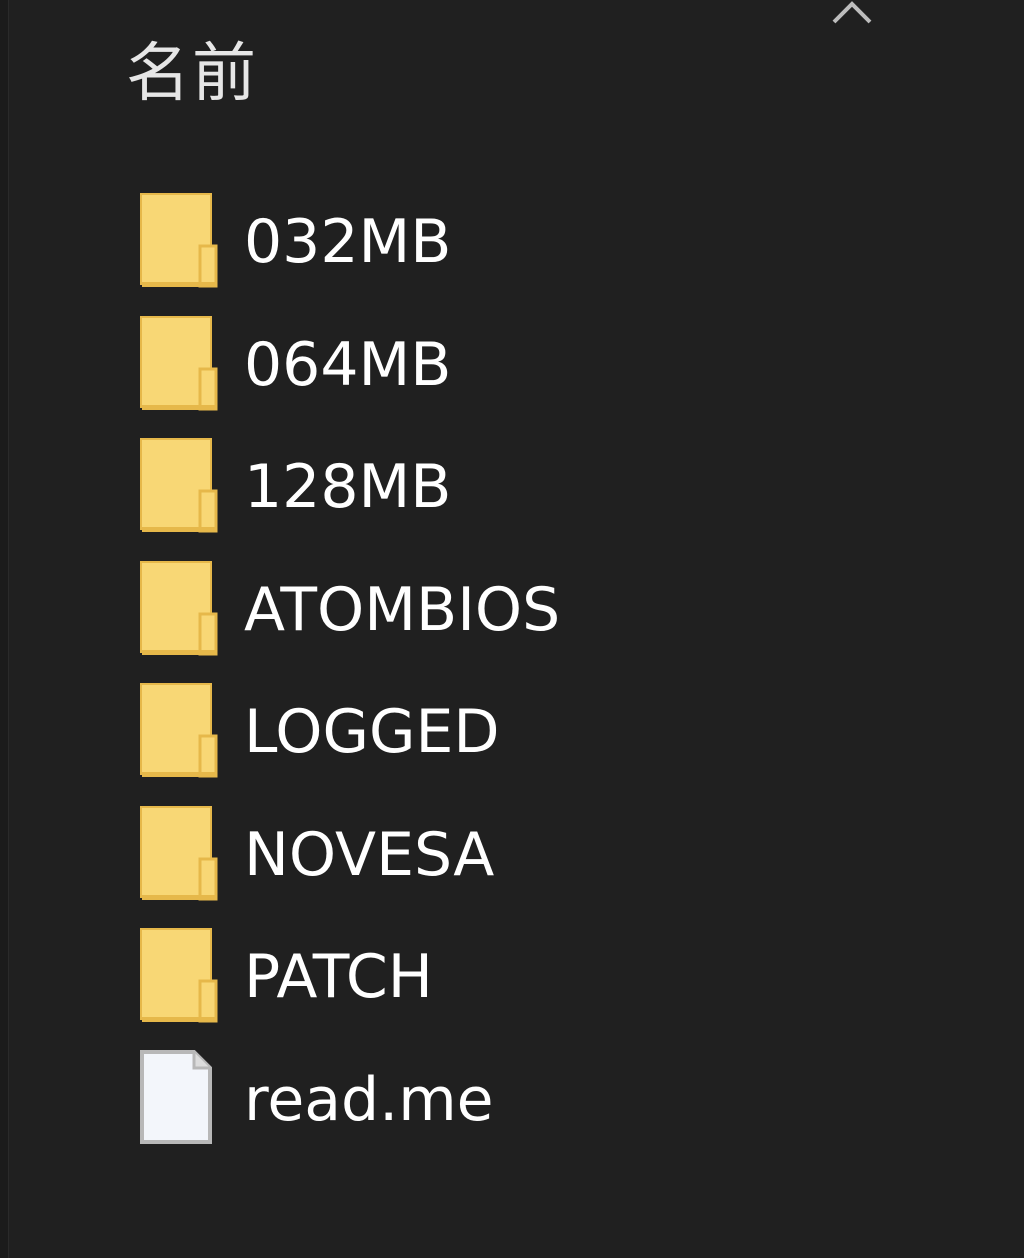 This screenshot has height=1258, width=1024. What do you see at coordinates (348, 487) in the screenshot?
I see `item-name-label: 128MB` at bounding box center [348, 487].